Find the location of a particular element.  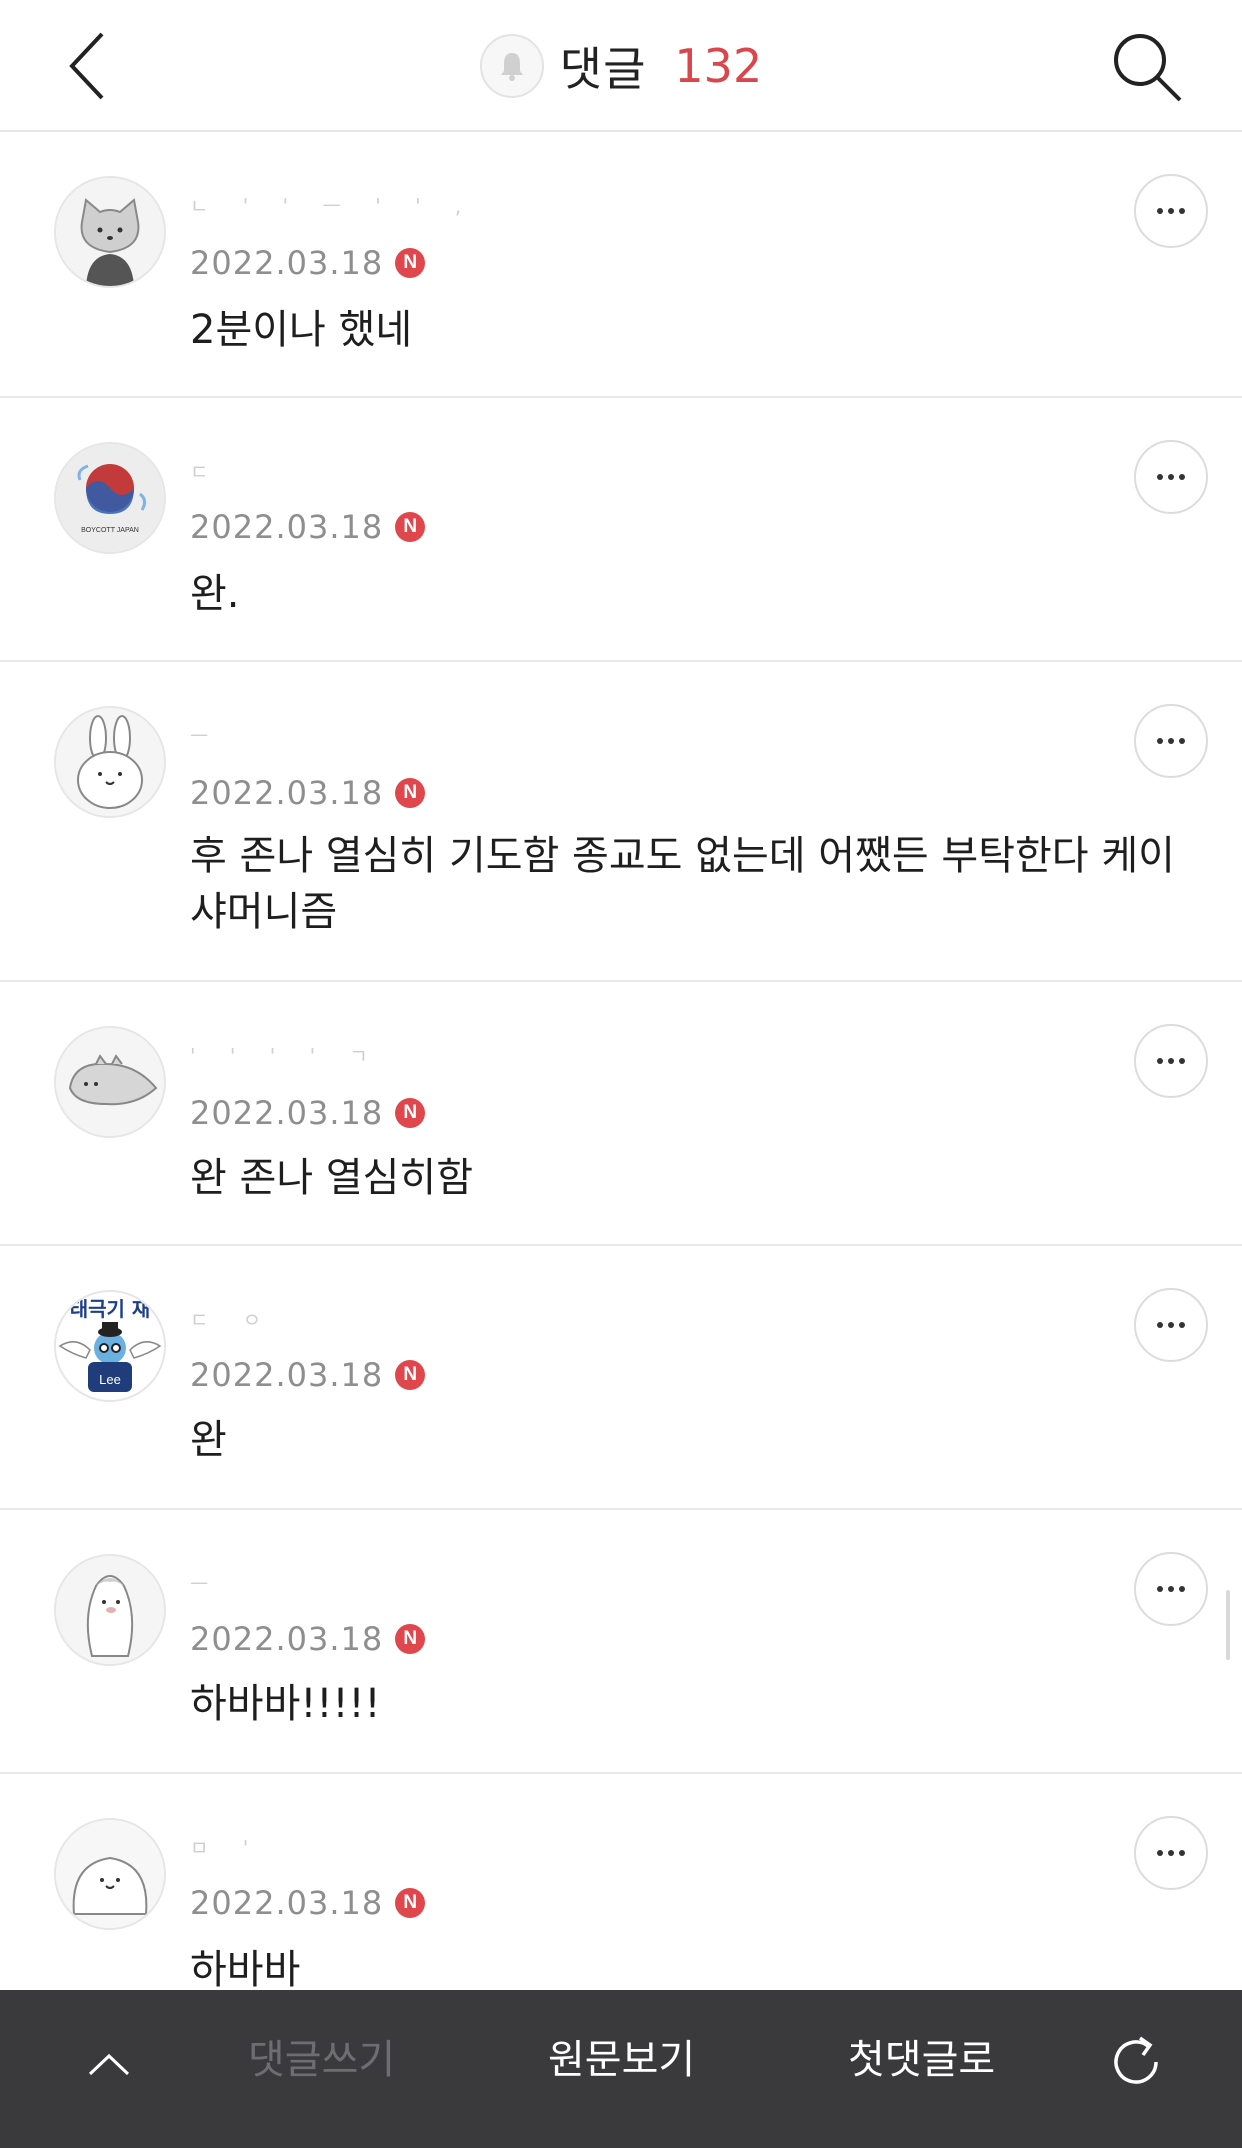

comment-text: 완. is located at coordinates (215, 594).